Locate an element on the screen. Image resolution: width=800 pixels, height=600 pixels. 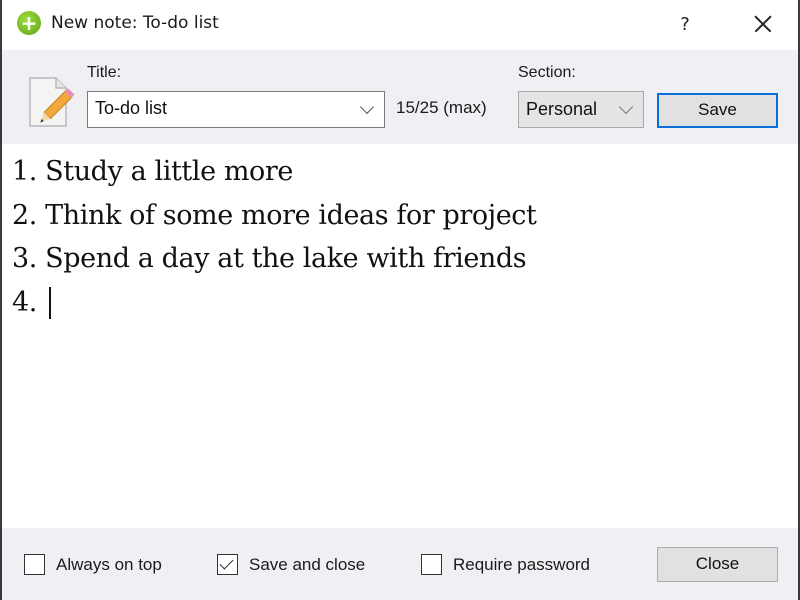
close-icon is located at coordinates (762, 24).